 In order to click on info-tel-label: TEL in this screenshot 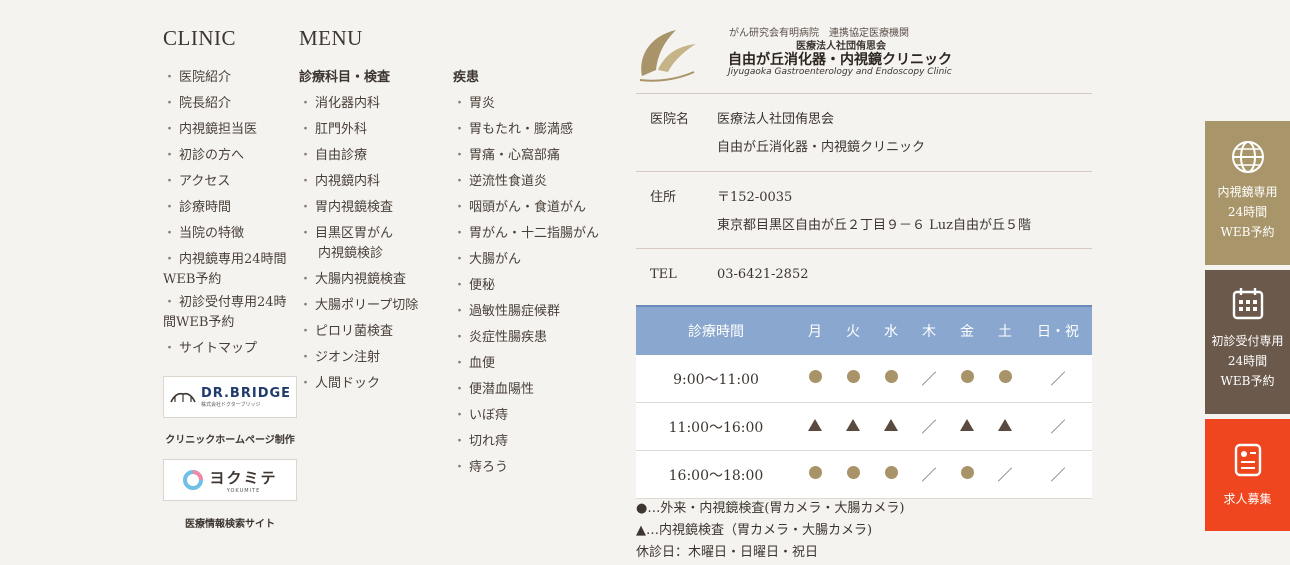, I will do `click(663, 274)`.